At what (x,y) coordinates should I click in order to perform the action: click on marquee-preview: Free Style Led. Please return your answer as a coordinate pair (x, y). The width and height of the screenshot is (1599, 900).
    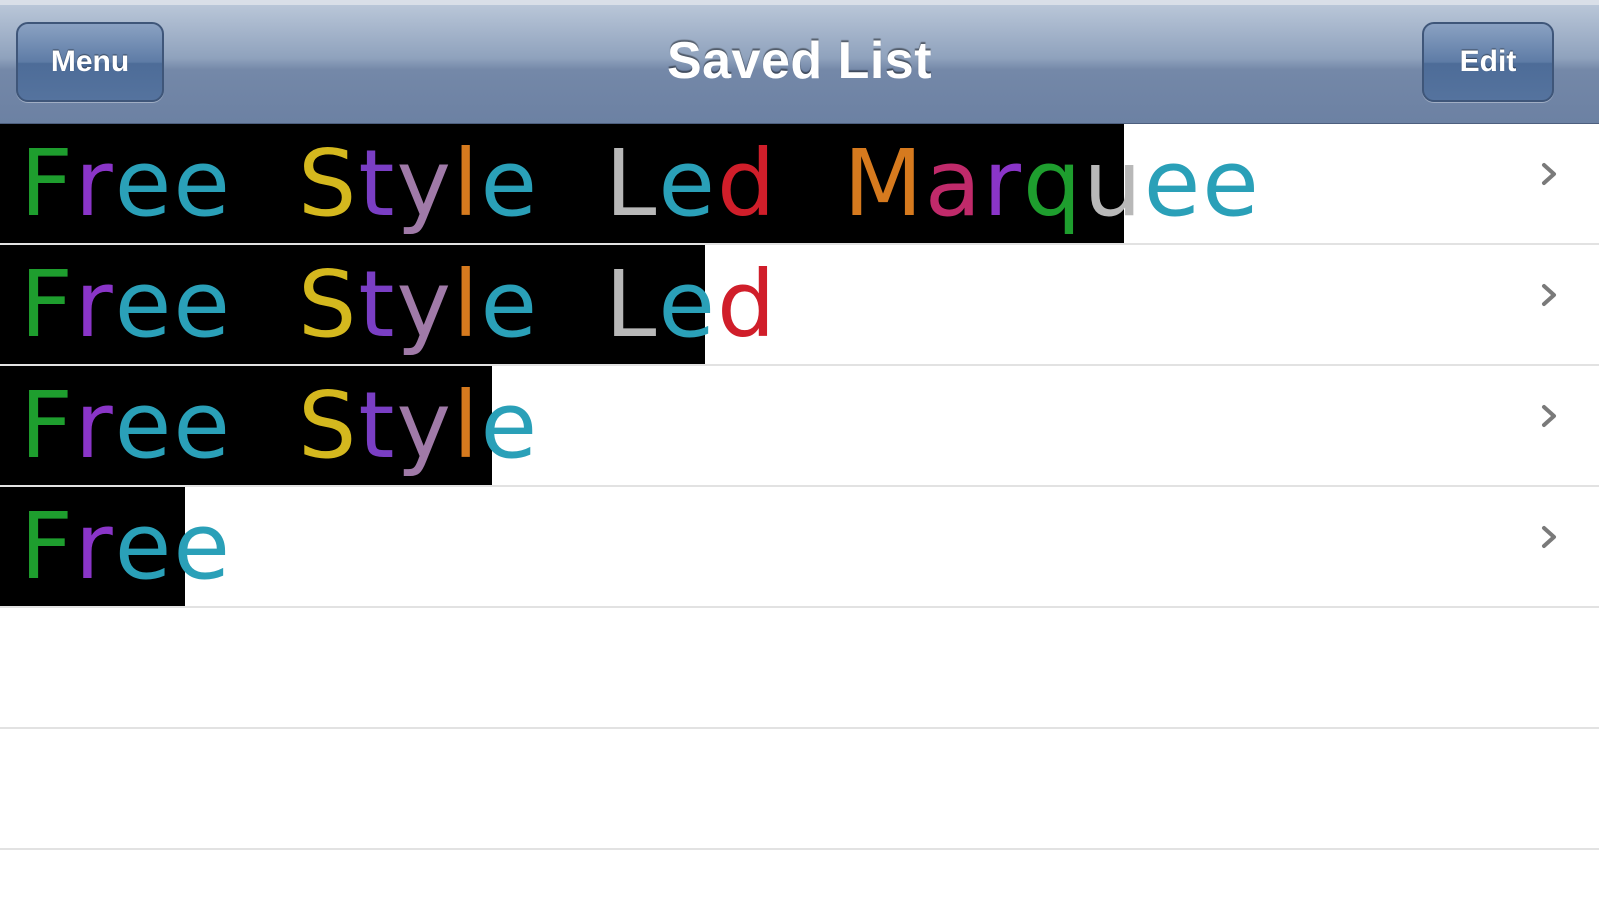
    Looking at the image, I should click on (387, 304).